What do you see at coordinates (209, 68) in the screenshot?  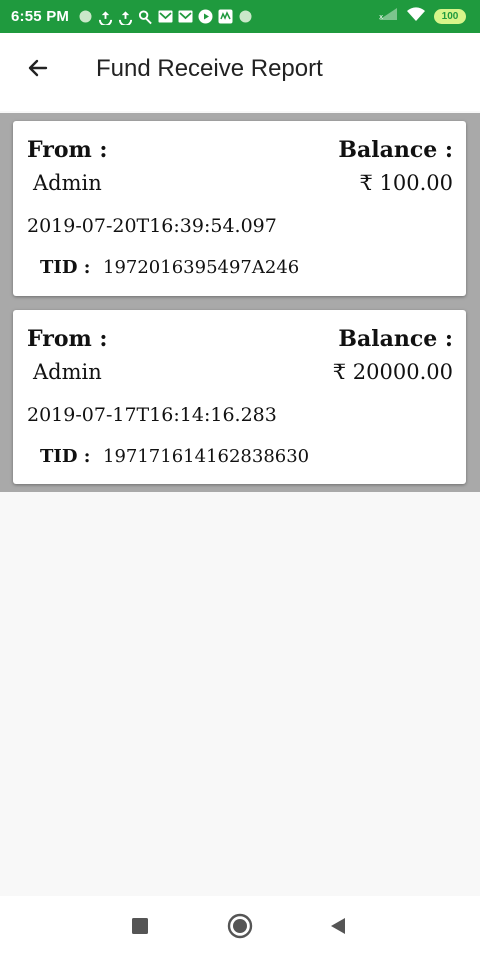 I see `page-title: Fund Receive Report` at bounding box center [209, 68].